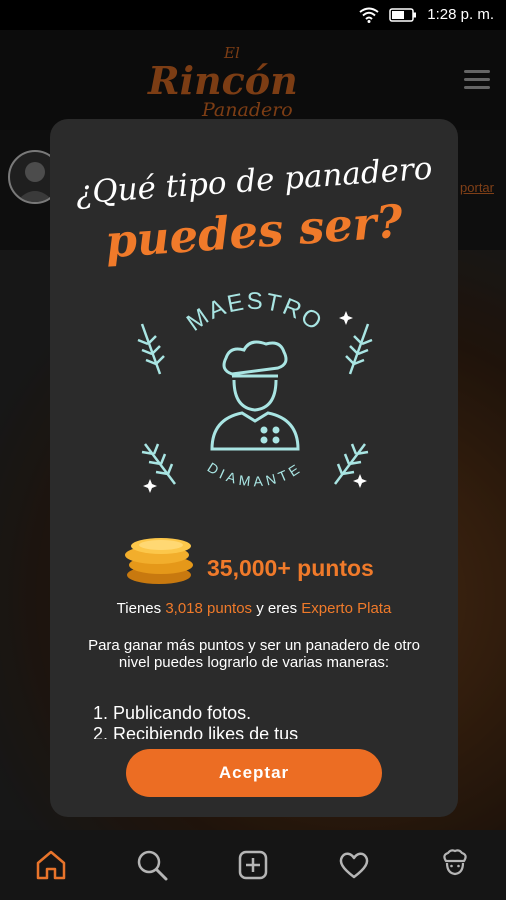 This screenshot has width=506, height=900. I want to click on user-points: 3,018 puntos, so click(209, 608).